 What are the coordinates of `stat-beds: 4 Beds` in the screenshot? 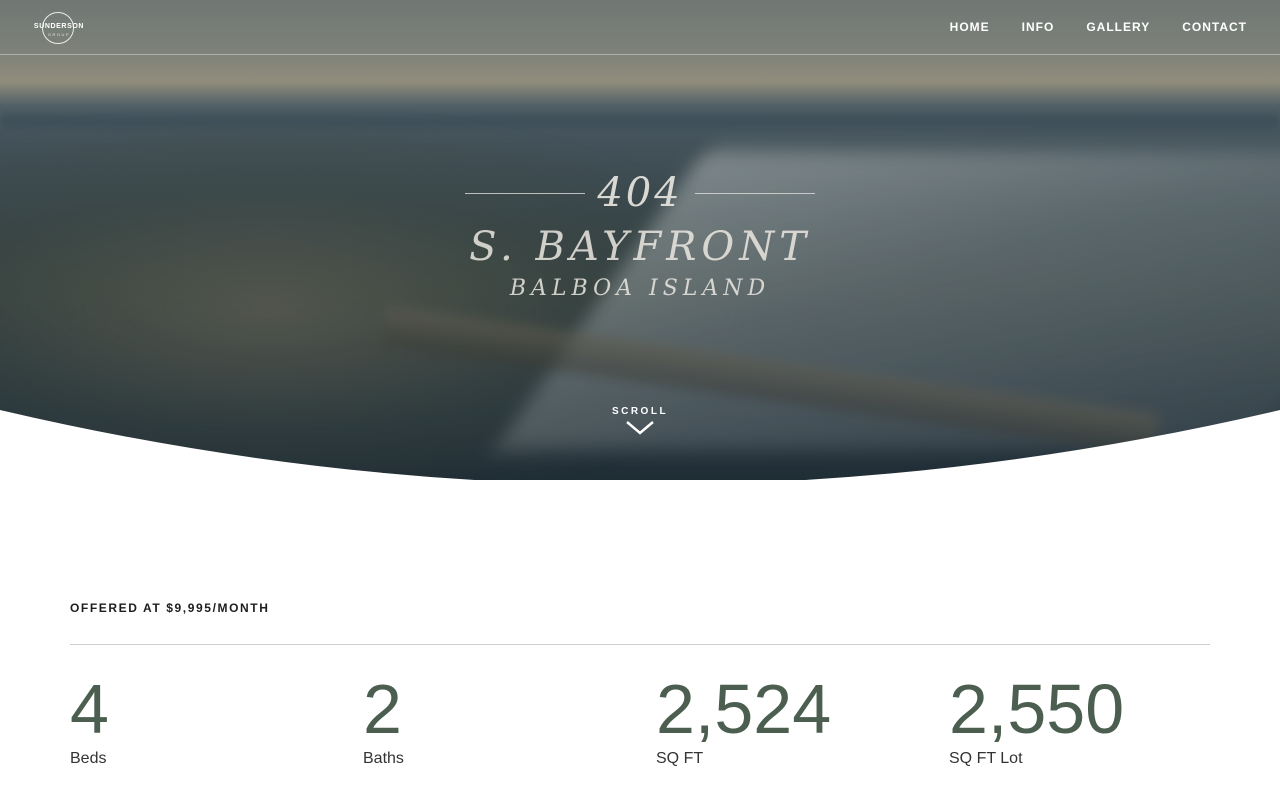 It's located at (216, 720).